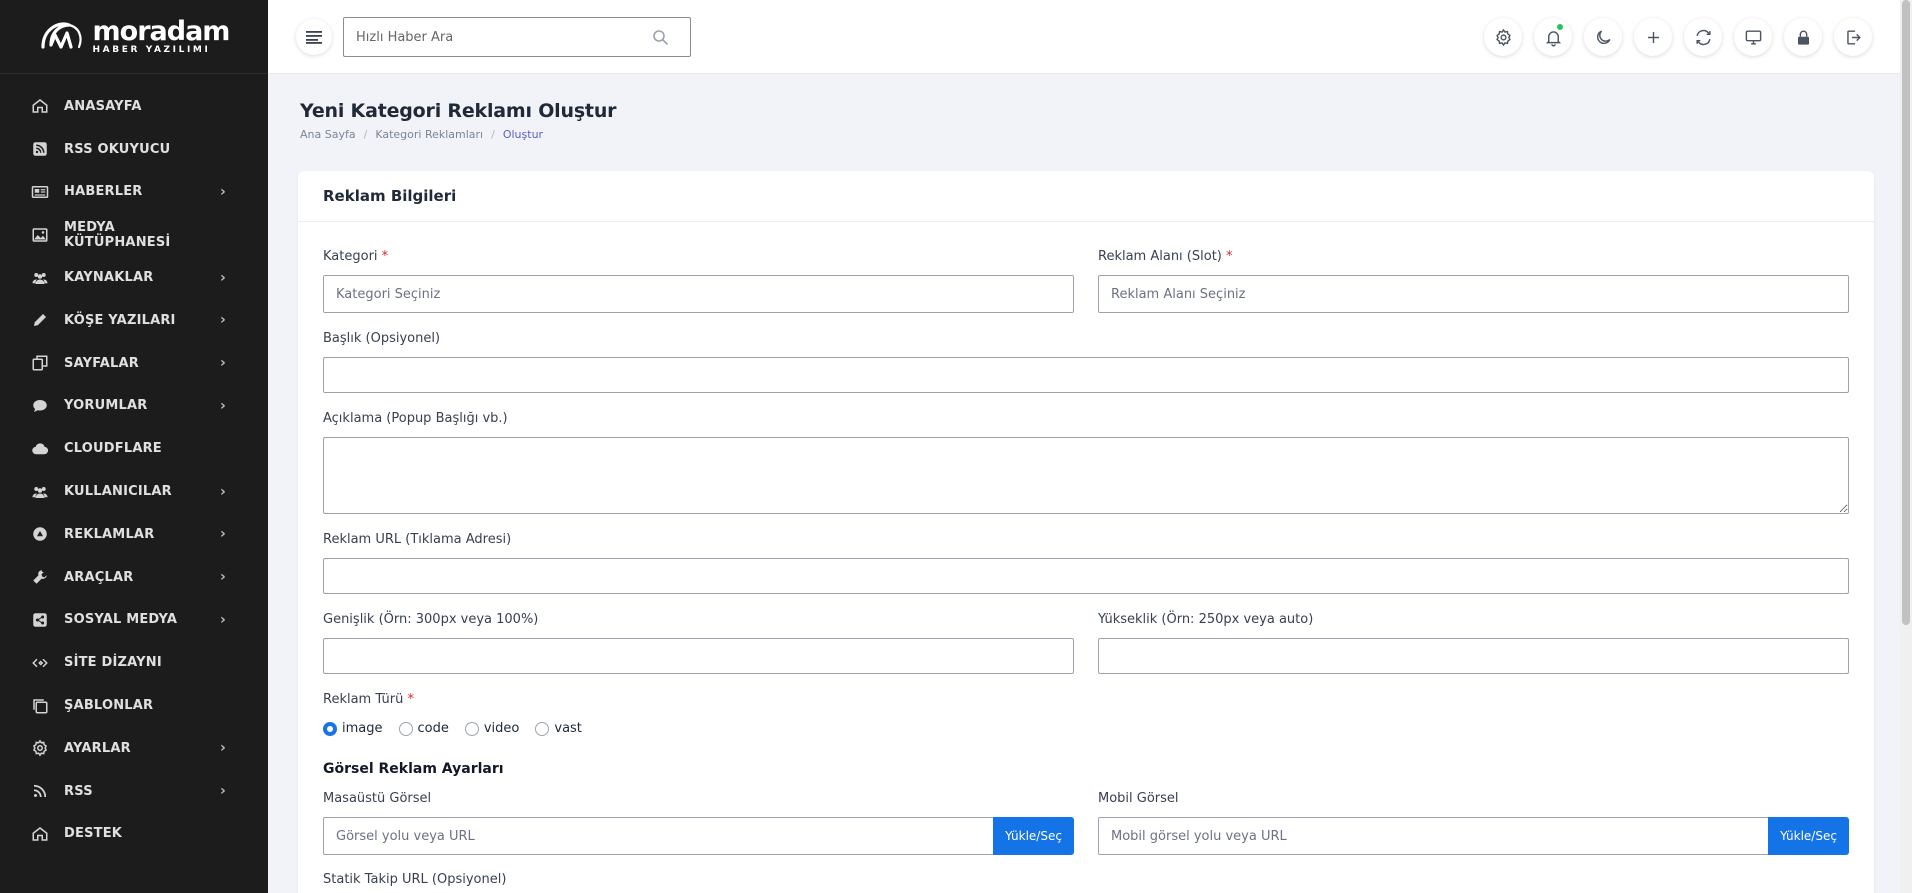 This screenshot has height=893, width=1912. I want to click on mobile-image-input, so click(1434, 836).